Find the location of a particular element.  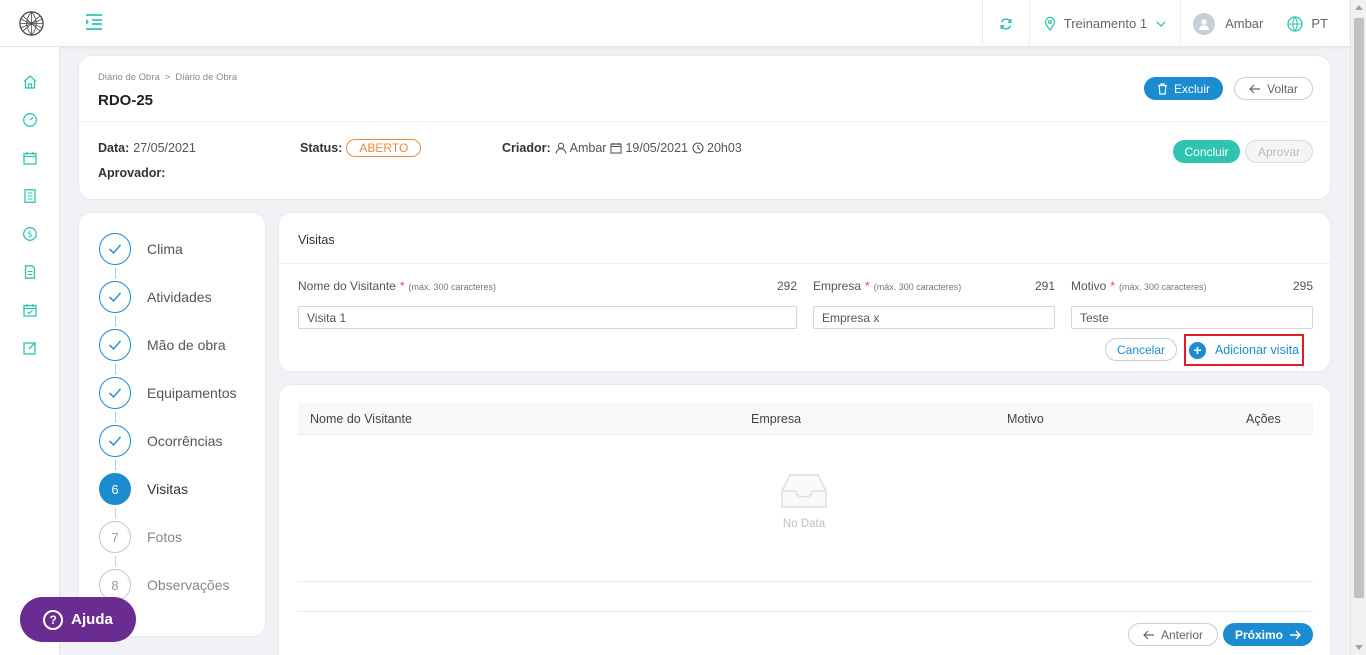

created-date: 19/05/2021 is located at coordinates (657, 148).